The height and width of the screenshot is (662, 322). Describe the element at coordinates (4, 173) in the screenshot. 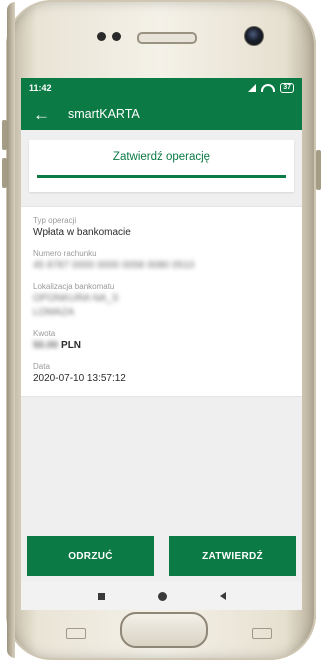

I see `volume-down-key` at that location.